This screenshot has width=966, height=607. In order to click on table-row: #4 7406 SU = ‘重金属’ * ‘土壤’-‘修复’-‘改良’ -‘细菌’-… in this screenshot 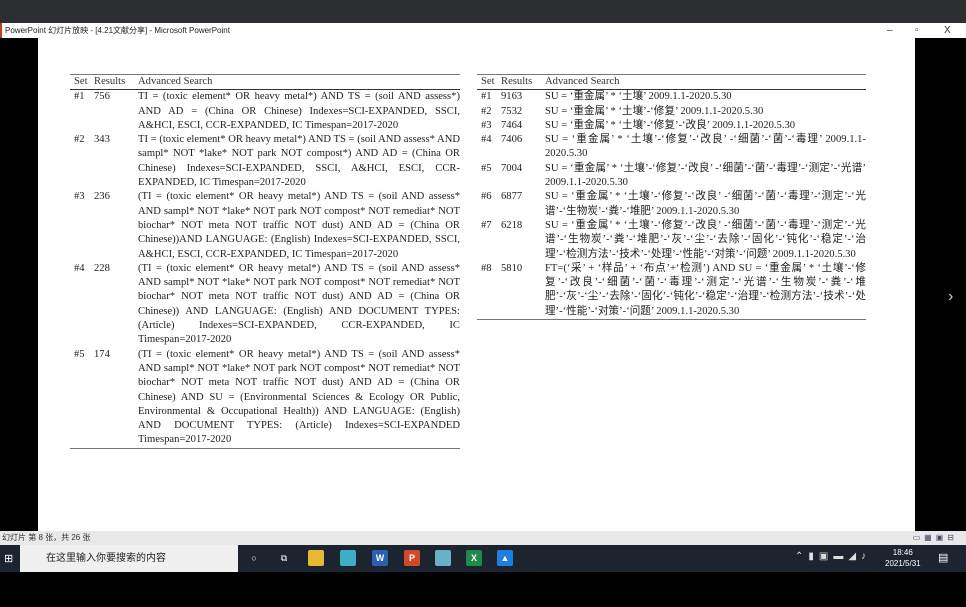, I will do `click(671, 147)`.